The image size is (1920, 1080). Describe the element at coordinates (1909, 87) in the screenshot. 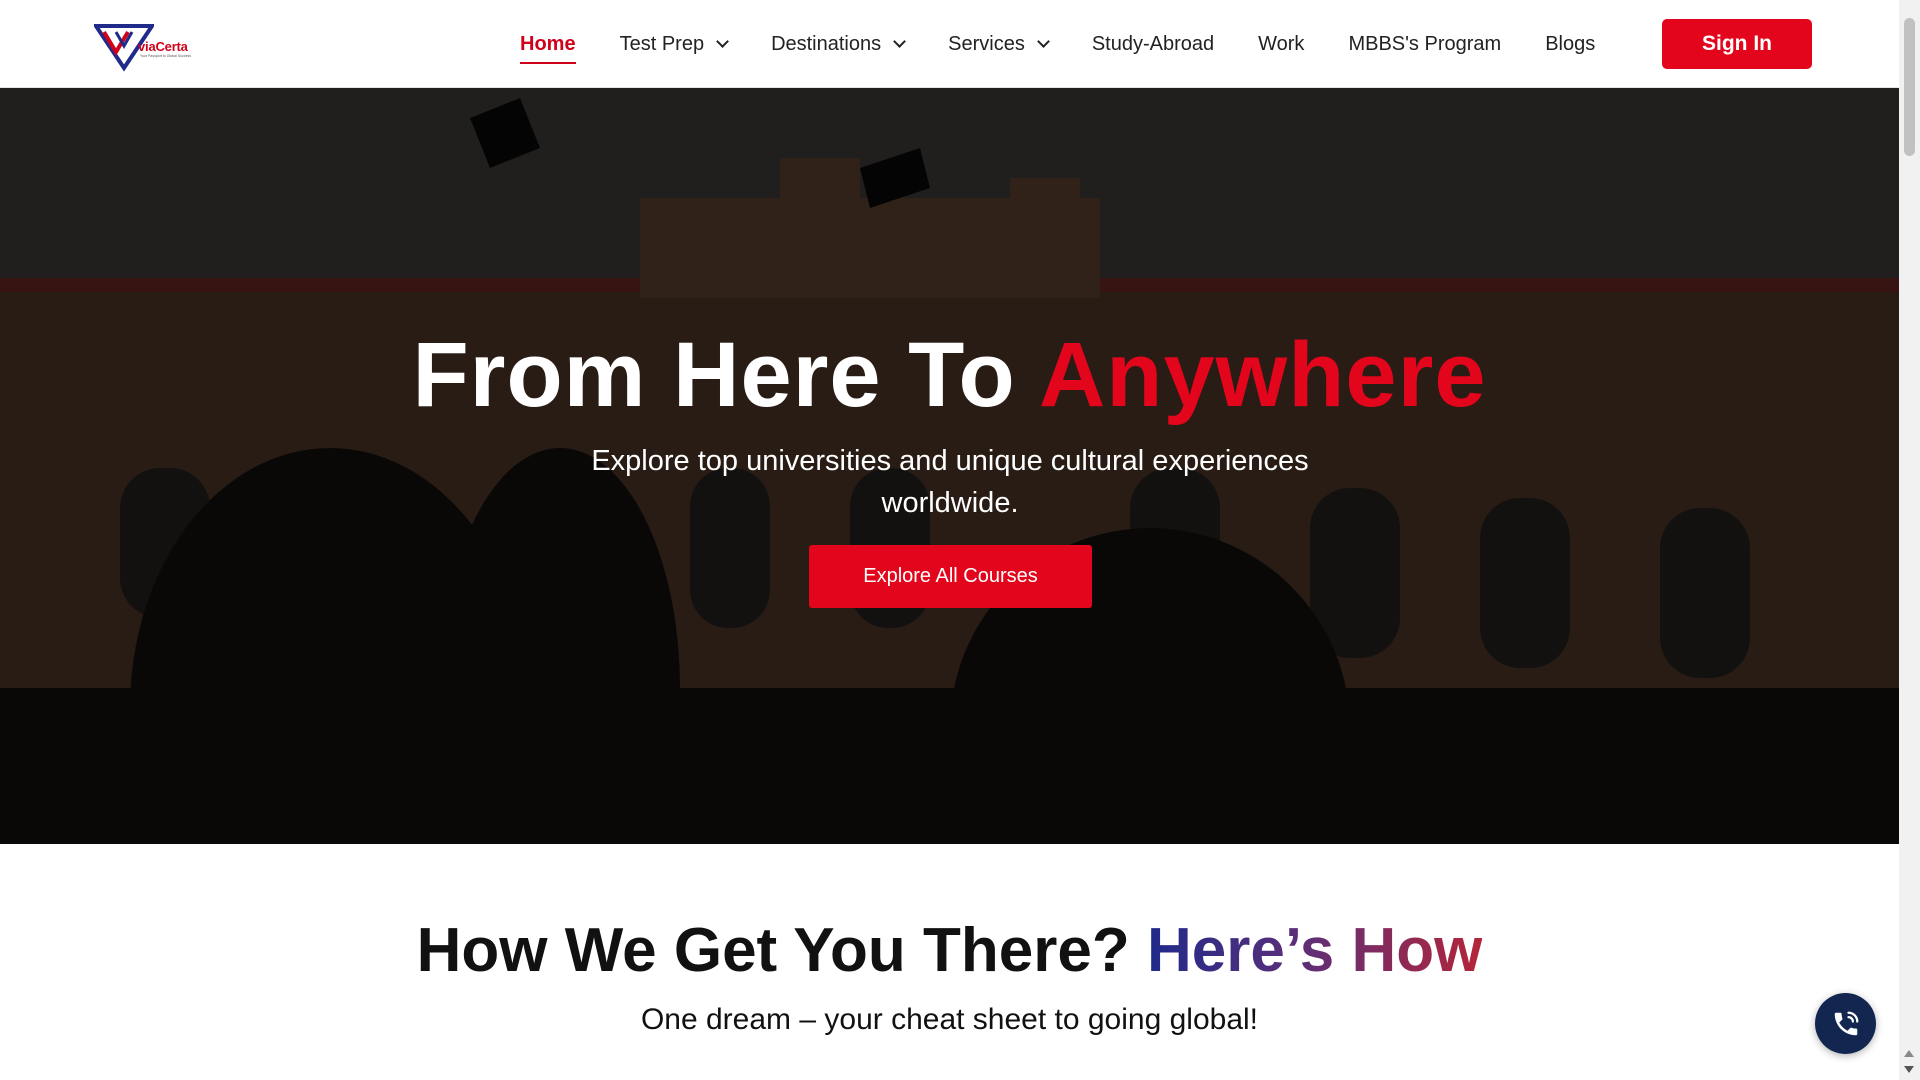

I see `scrollbar-thumb` at that location.